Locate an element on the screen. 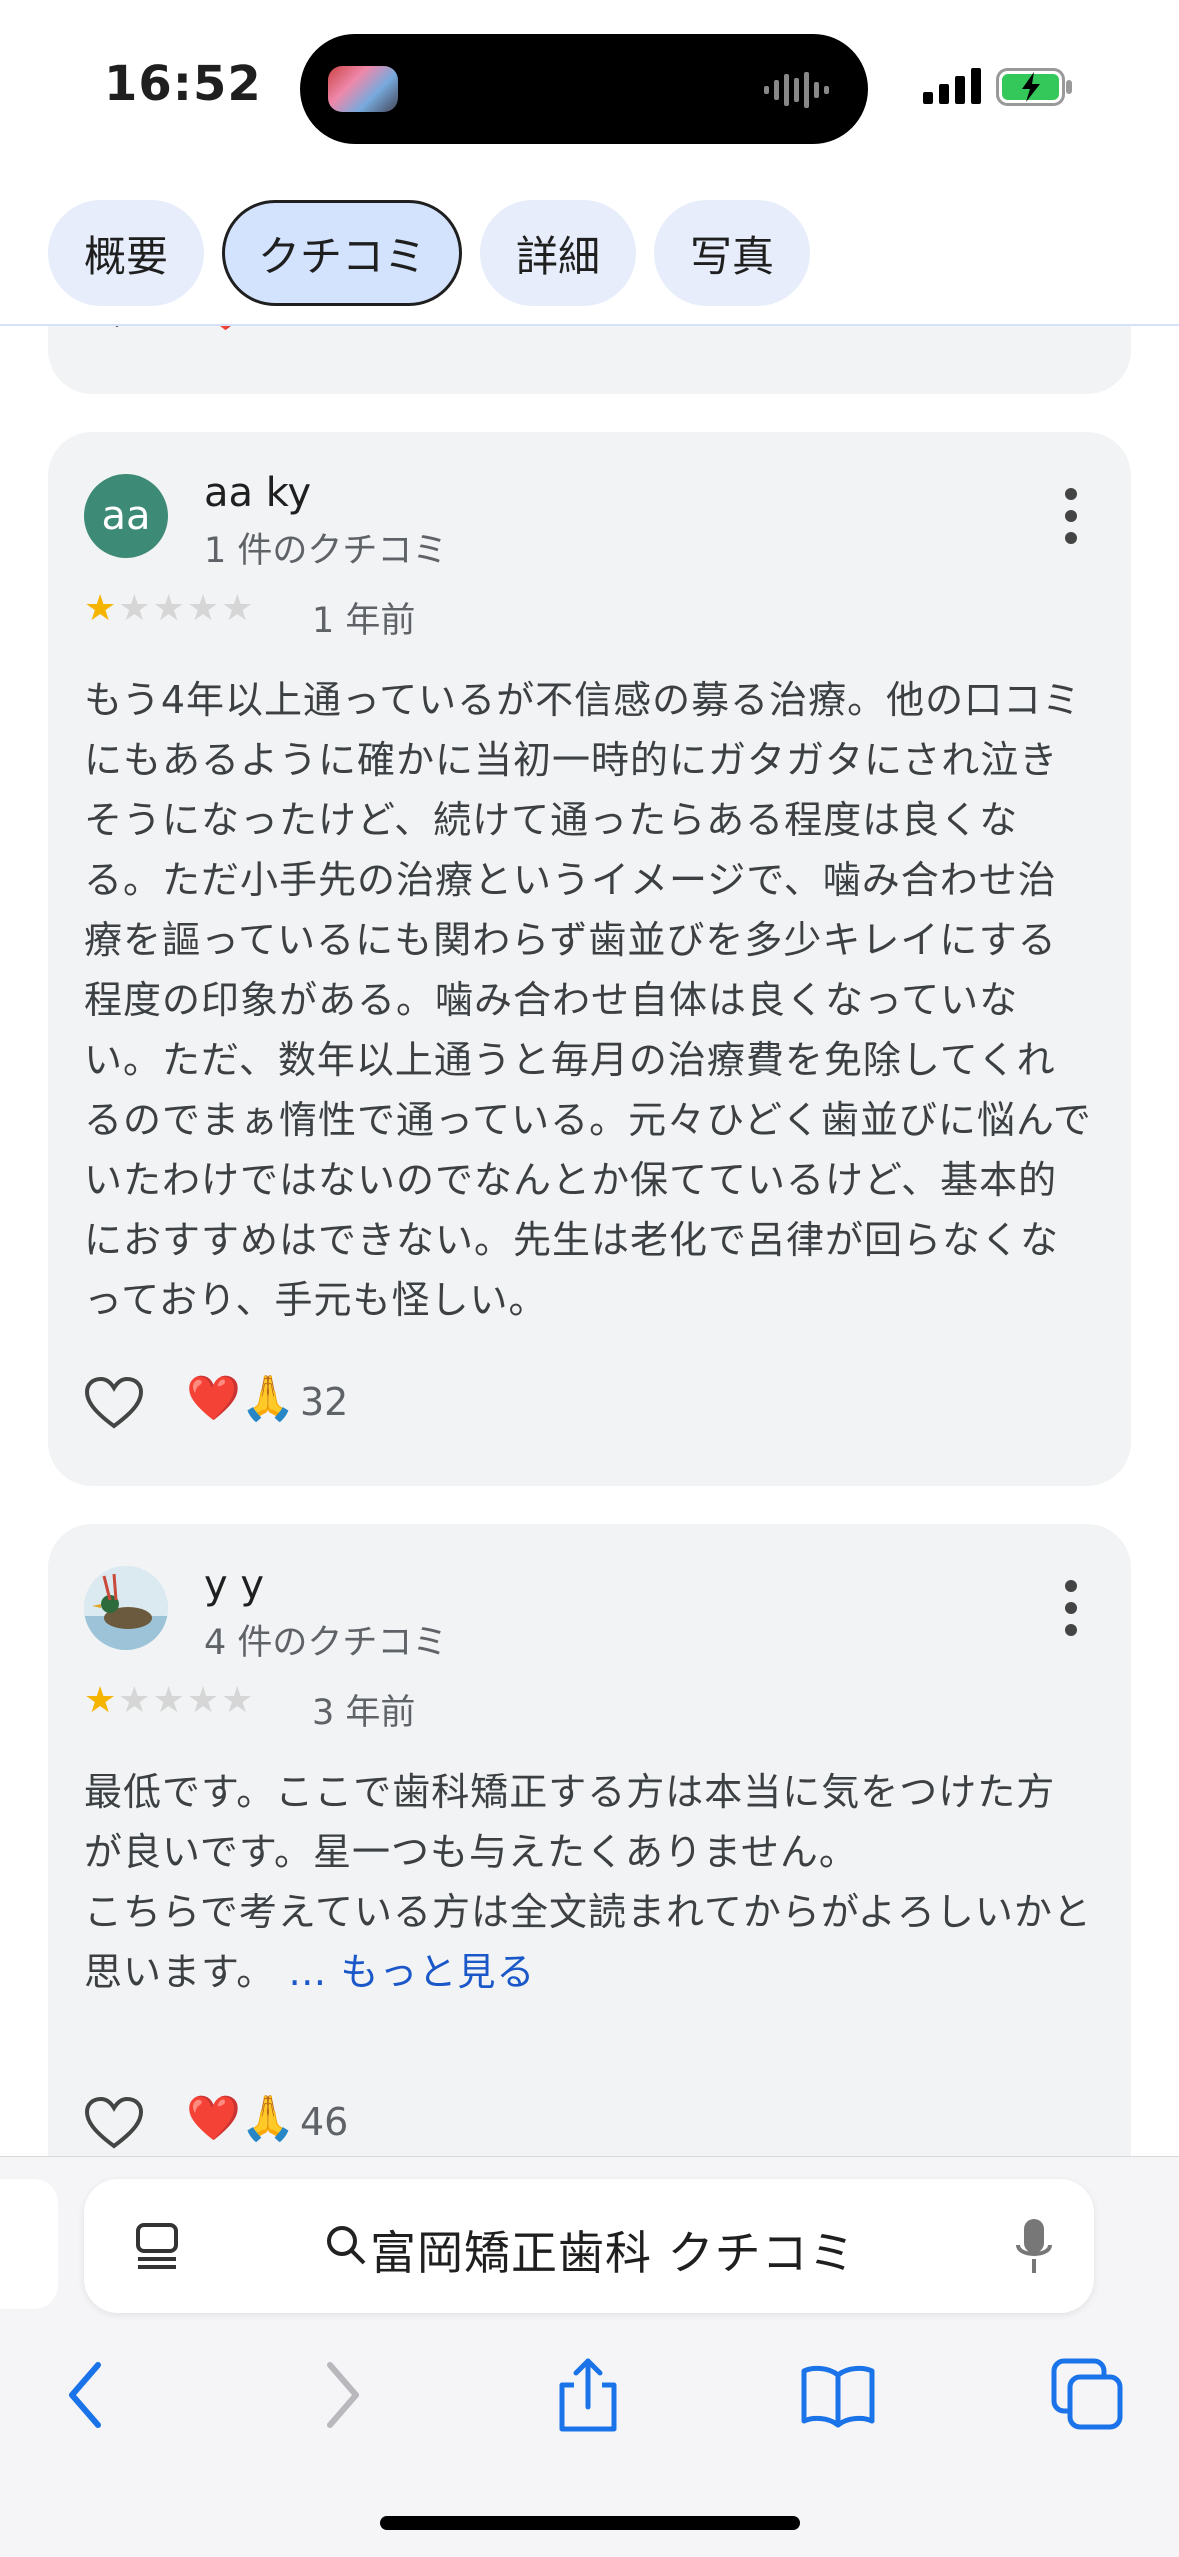 The image size is (1179, 2557). back-button-icon is located at coordinates (88, 2395).